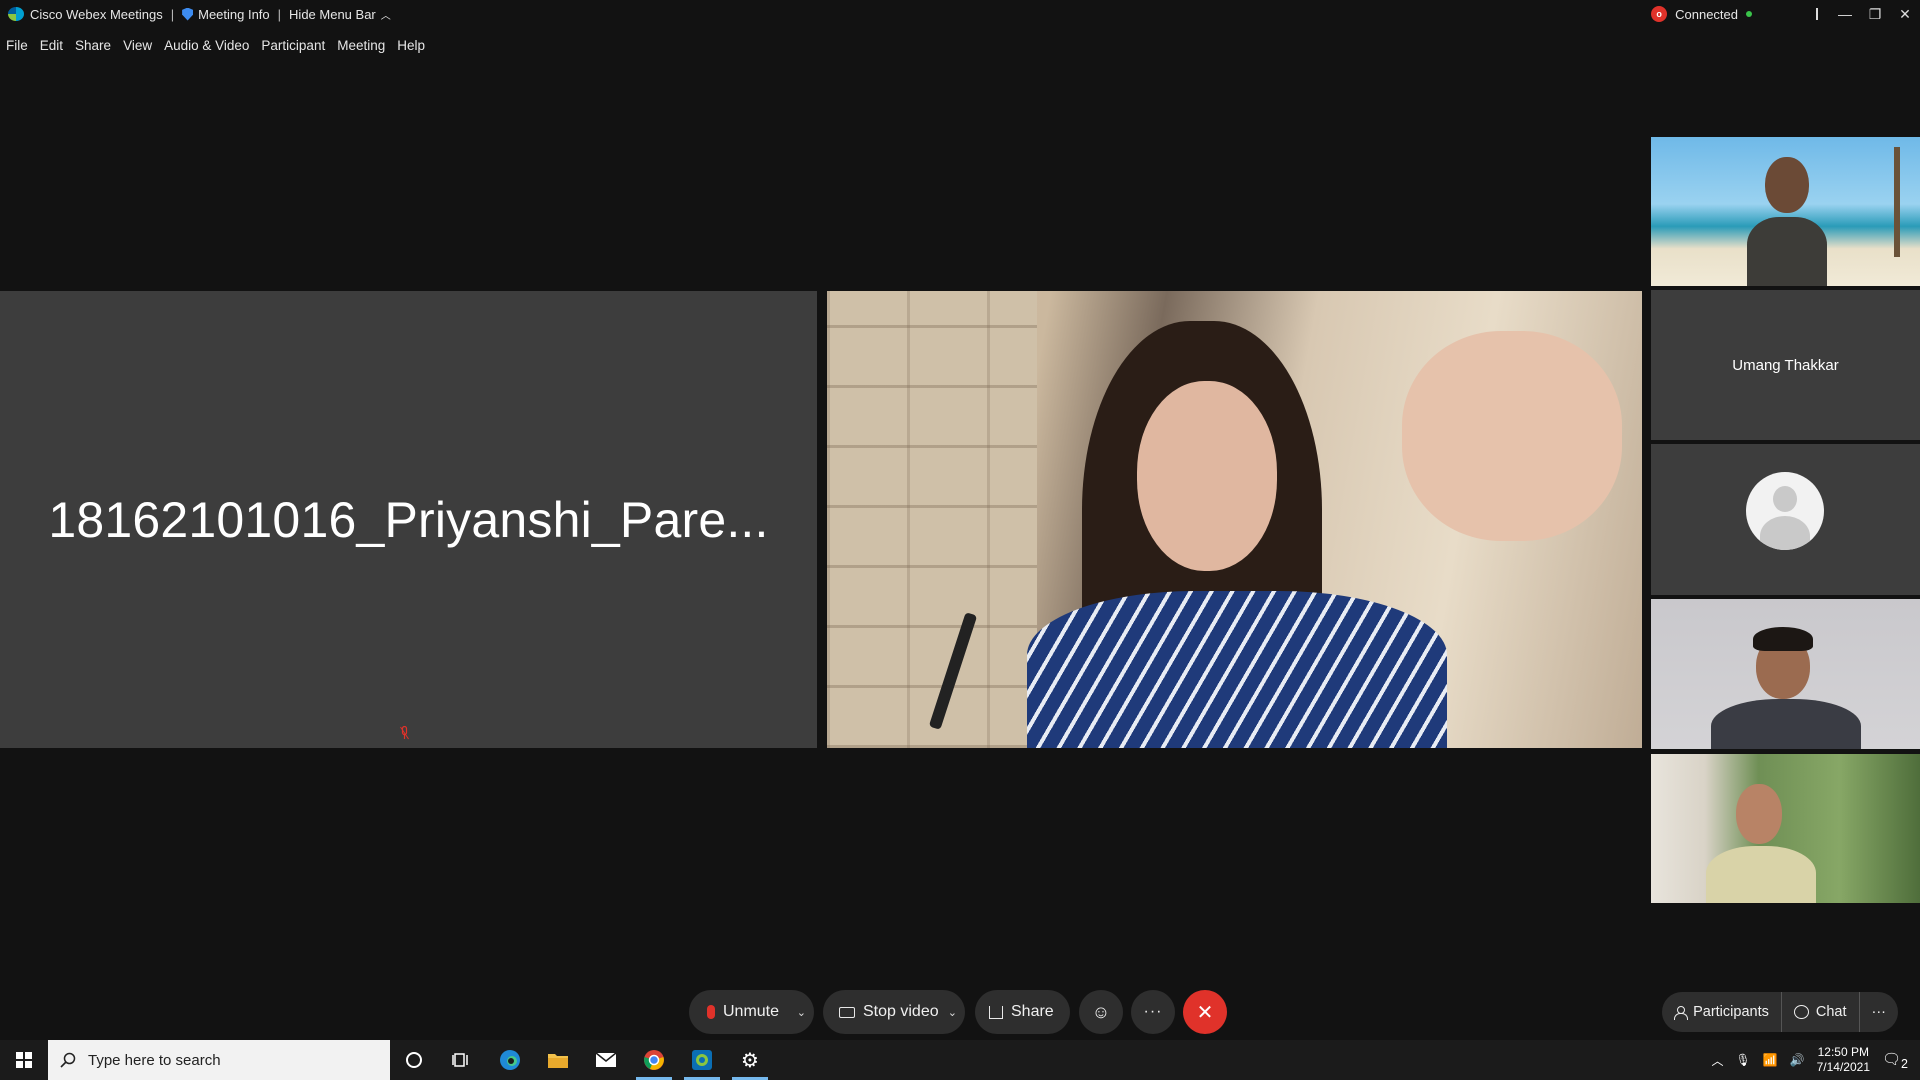  What do you see at coordinates (1905, 14) in the screenshot?
I see `close-icon: ✕` at bounding box center [1905, 14].